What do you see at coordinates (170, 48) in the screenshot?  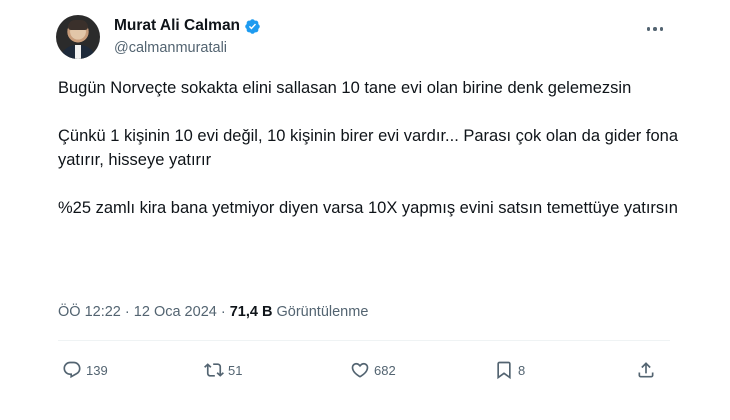 I see `author-handle: @calmanmuratali` at bounding box center [170, 48].